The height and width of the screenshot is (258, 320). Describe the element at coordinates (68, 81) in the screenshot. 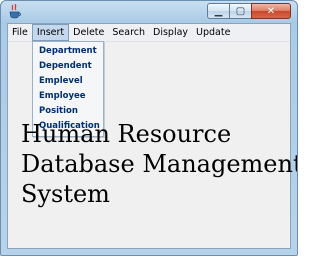

I see `menu-item-emplevel: Emplevel` at that location.